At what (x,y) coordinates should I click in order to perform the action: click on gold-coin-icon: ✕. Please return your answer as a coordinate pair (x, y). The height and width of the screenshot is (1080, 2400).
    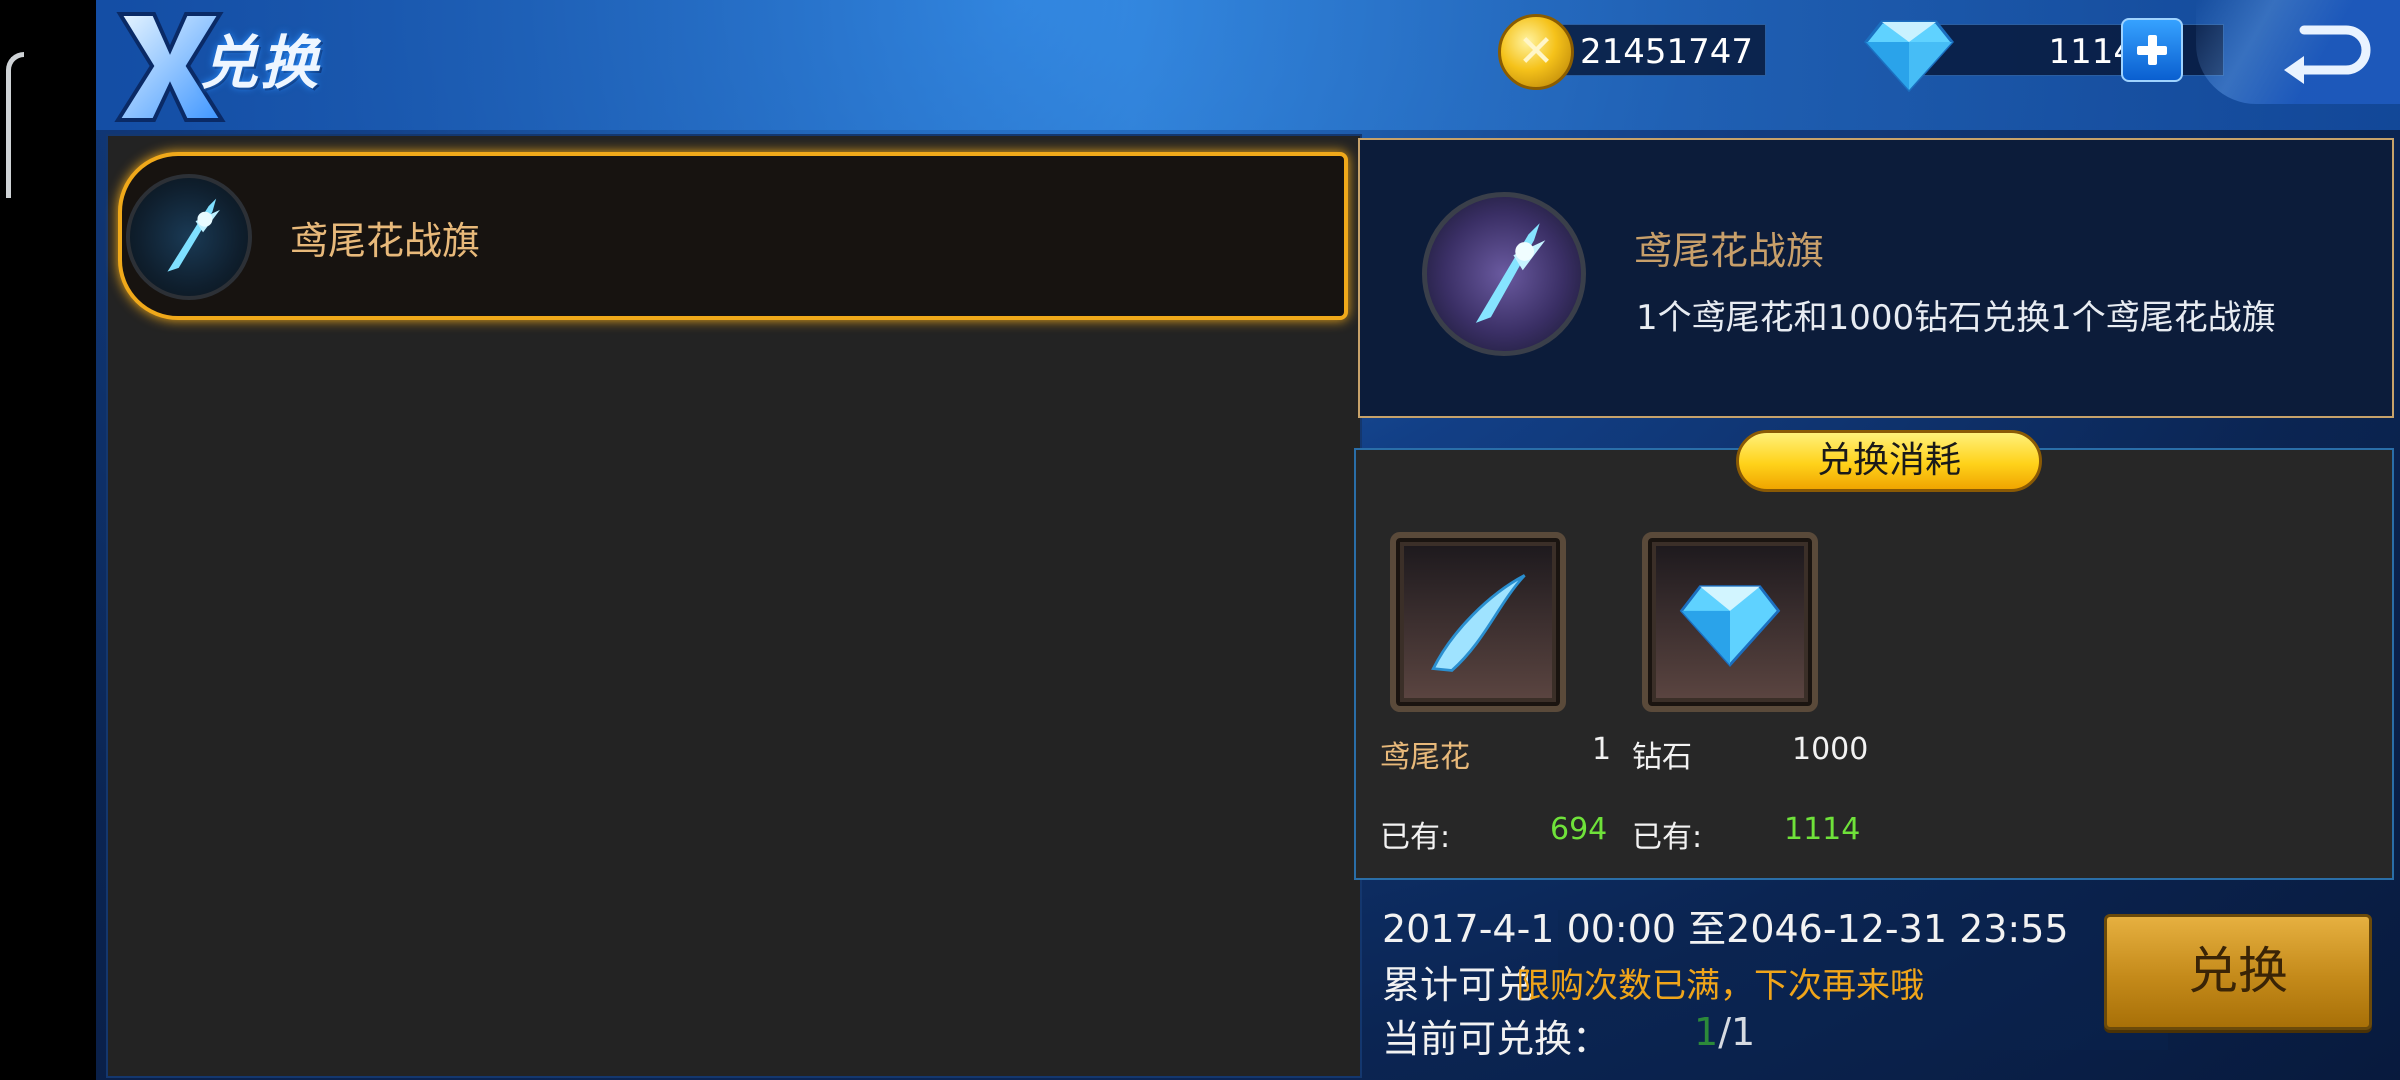
    Looking at the image, I should click on (1536, 52).